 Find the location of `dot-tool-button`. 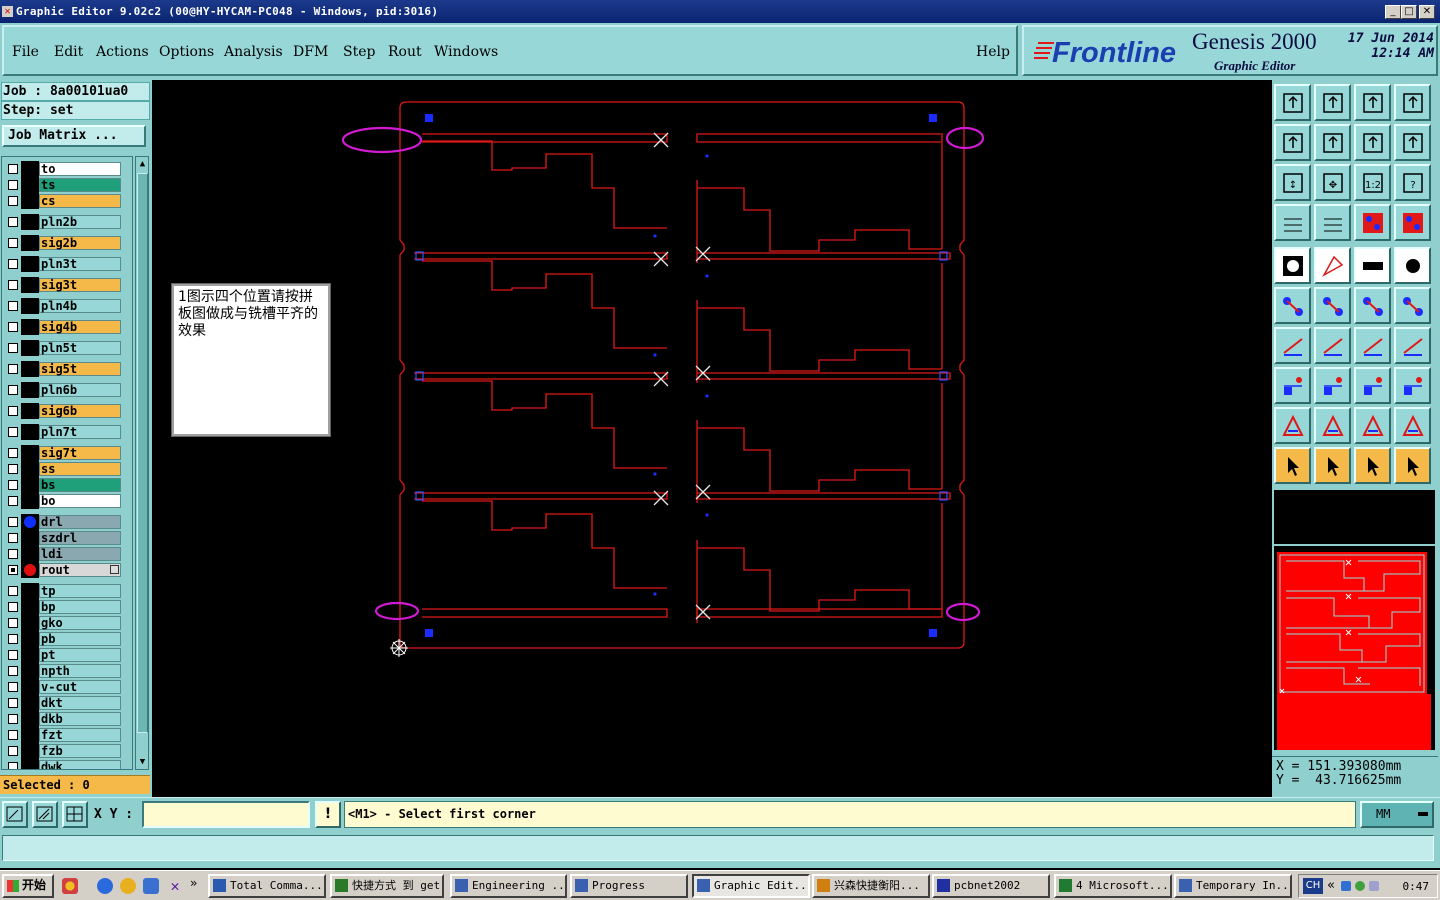

dot-tool-button is located at coordinates (1412, 265).